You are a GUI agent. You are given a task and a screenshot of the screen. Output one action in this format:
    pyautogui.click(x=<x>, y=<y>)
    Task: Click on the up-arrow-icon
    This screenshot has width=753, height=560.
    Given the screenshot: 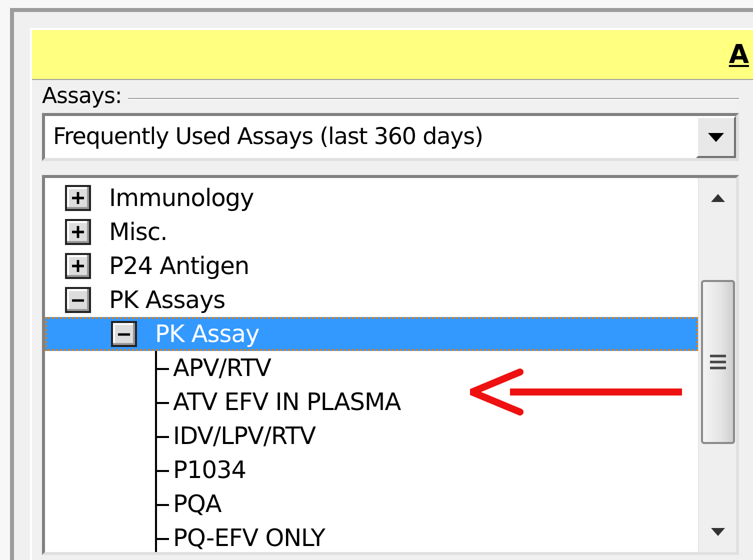 What is the action you would take?
    pyautogui.click(x=717, y=198)
    